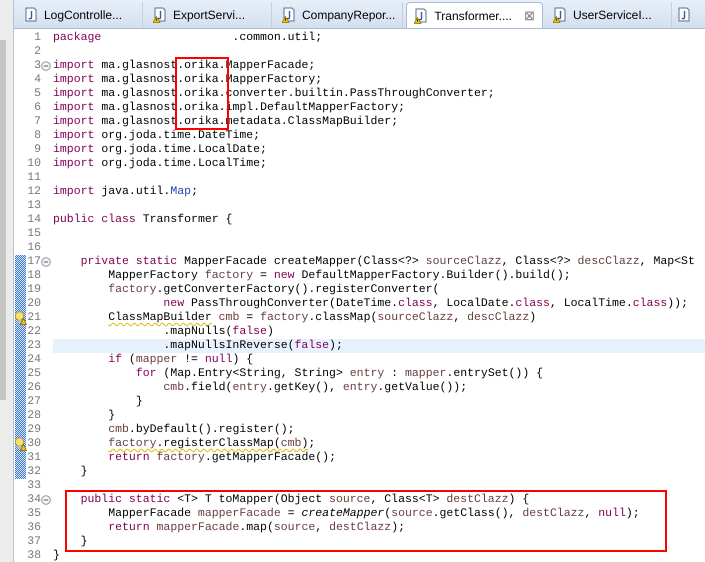 Image resolution: width=705 pixels, height=562 pixels. Describe the element at coordinates (34, 262) in the screenshot. I see `line-number: 17` at that location.